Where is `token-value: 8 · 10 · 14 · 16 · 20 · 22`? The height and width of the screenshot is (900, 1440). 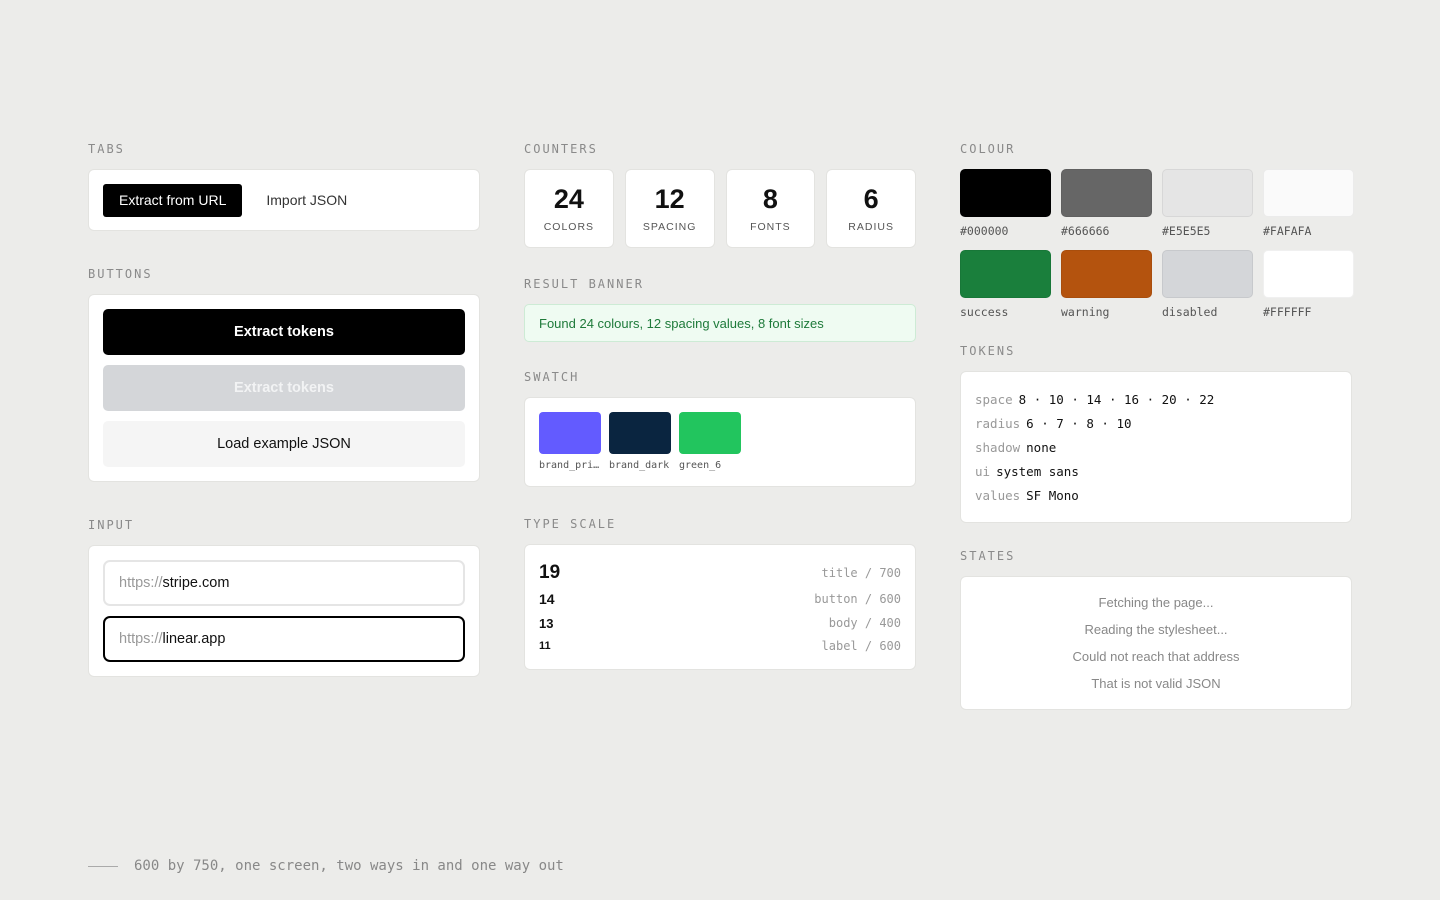 token-value: 8 · 10 · 14 · 16 · 20 · 22 is located at coordinates (1116, 399).